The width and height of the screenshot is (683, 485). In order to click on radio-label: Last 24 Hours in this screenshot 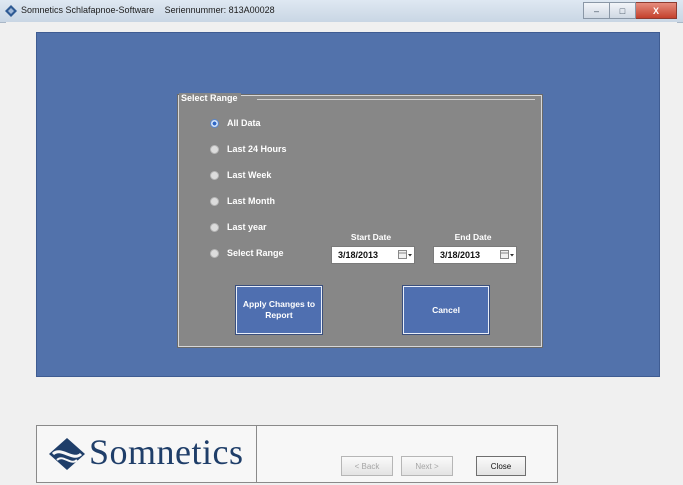, I will do `click(257, 149)`.